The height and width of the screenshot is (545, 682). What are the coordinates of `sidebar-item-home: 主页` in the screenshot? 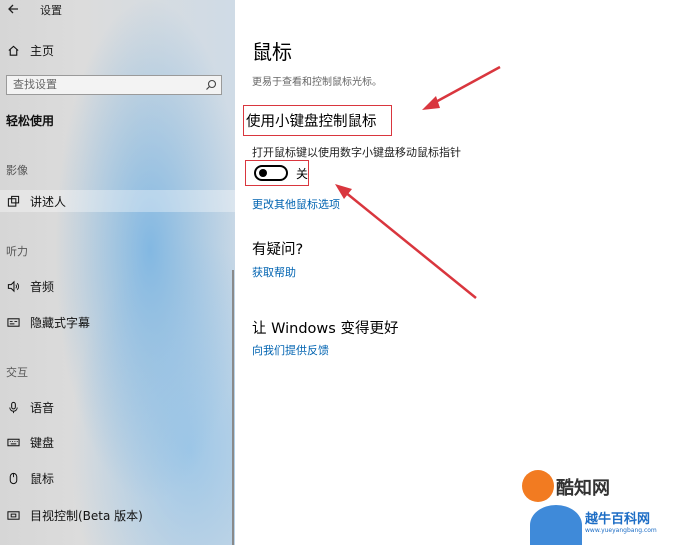 It's located at (117, 50).